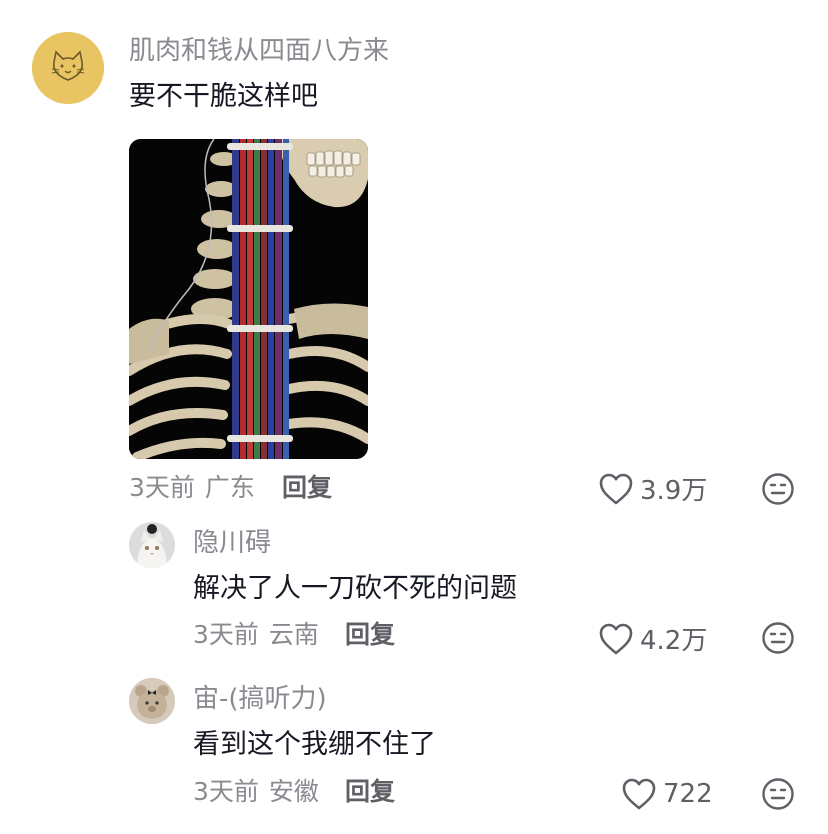 The width and height of the screenshot is (828, 834). Describe the element at coordinates (355, 588) in the screenshot. I see `reply-text: 解决了人一刀砍不死的问题` at that location.